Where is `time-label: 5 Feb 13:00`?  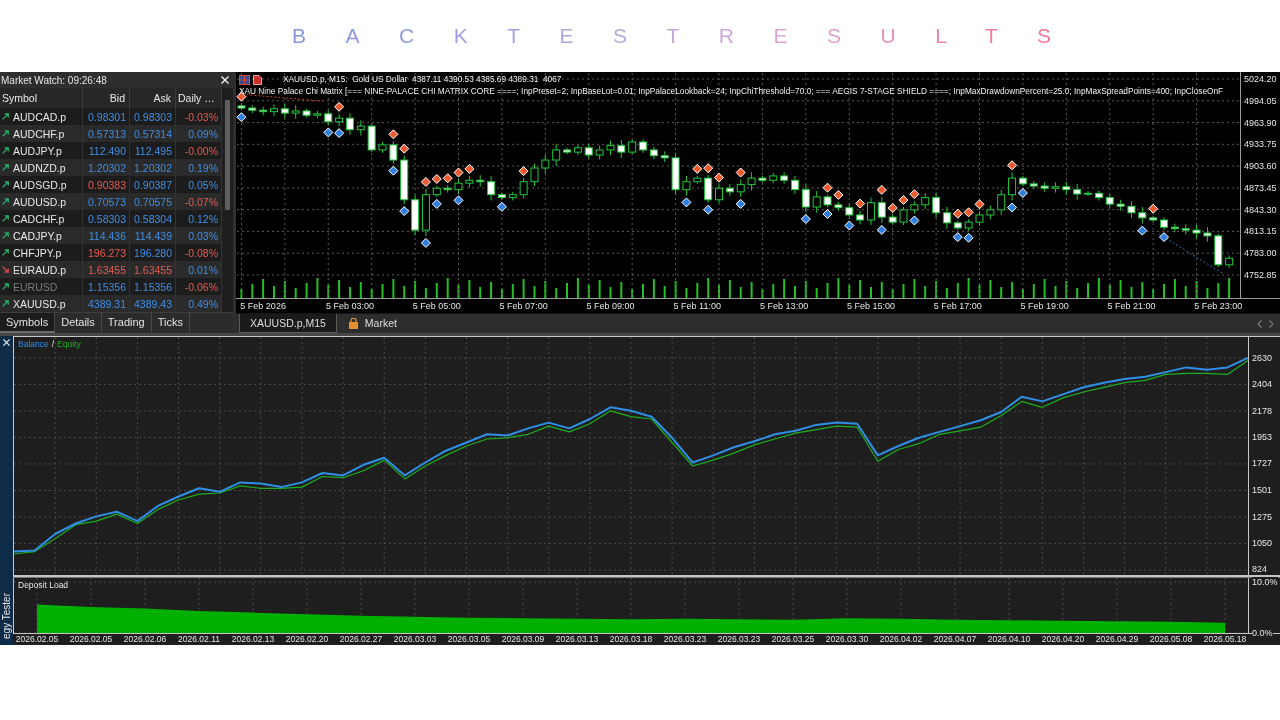 time-label: 5 Feb 13:00 is located at coordinates (784, 306).